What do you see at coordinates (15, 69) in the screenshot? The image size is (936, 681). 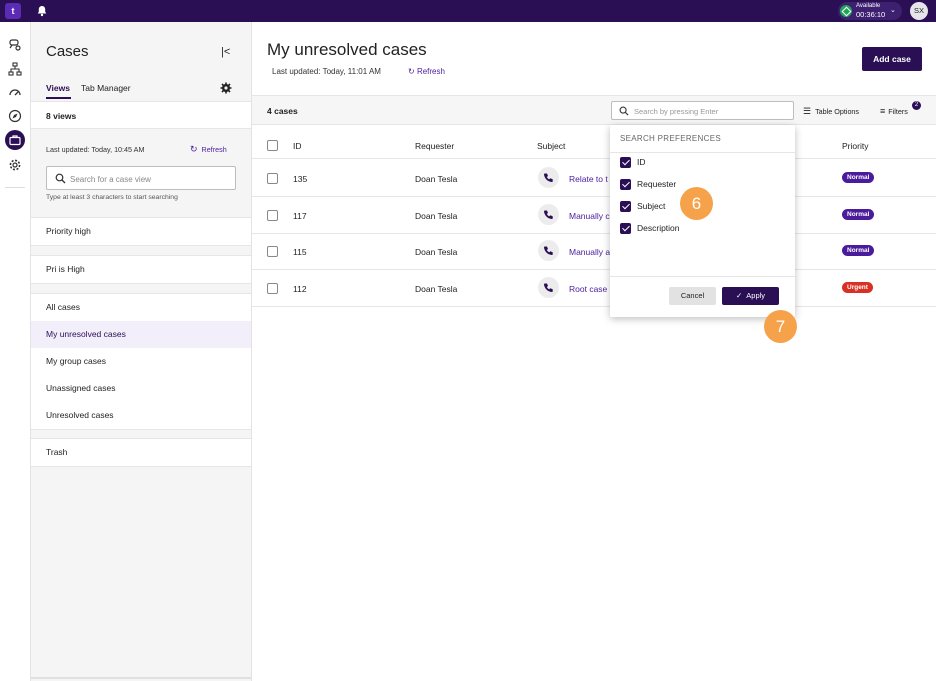 I see `workflow-icon` at bounding box center [15, 69].